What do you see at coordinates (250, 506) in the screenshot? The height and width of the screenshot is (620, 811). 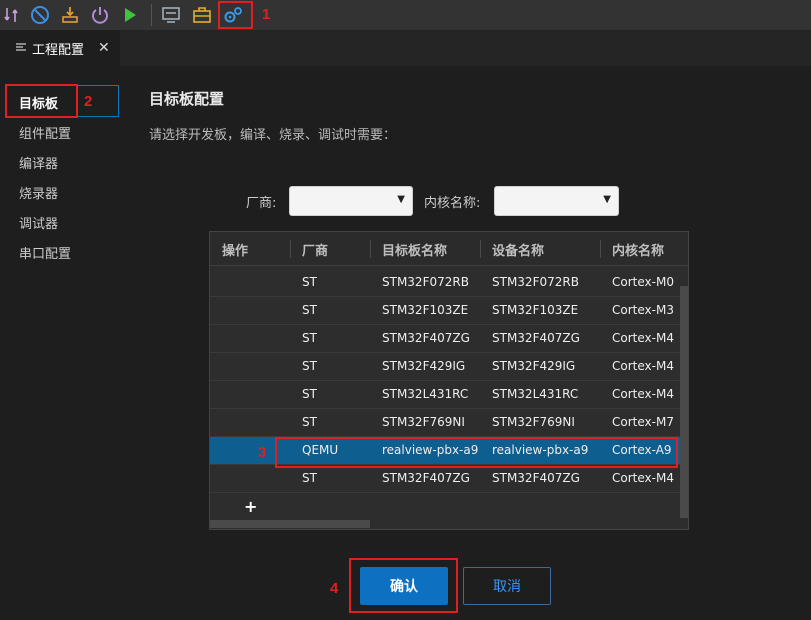 I see `add-row-button: +` at bounding box center [250, 506].